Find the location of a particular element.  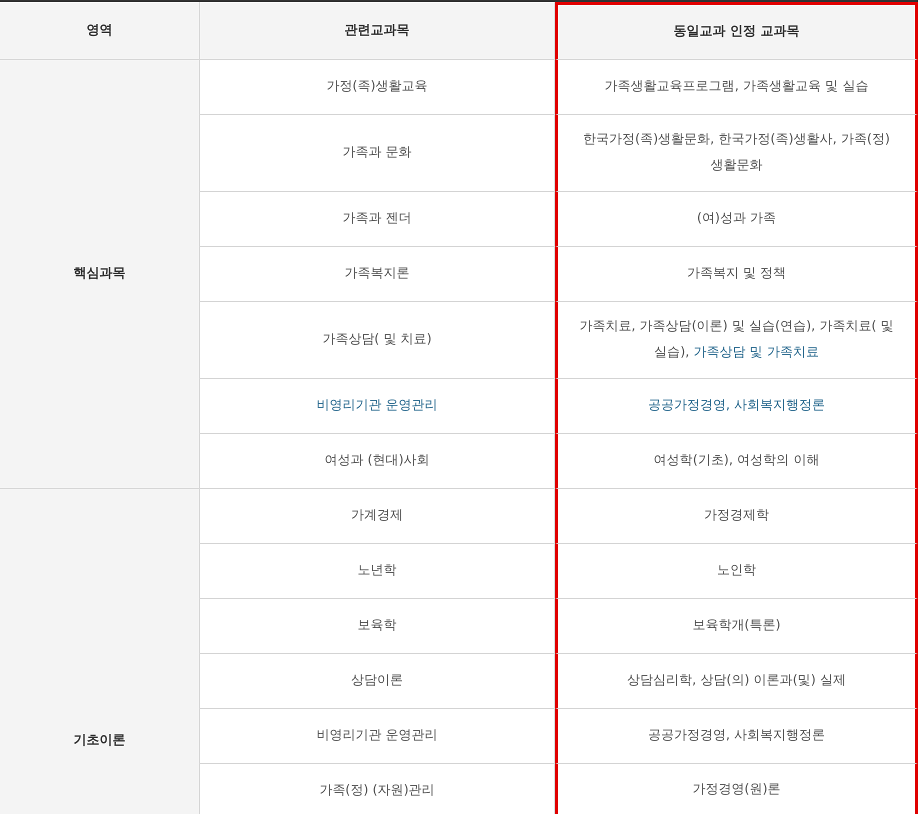

subject-text: 보육학 is located at coordinates (377, 626).